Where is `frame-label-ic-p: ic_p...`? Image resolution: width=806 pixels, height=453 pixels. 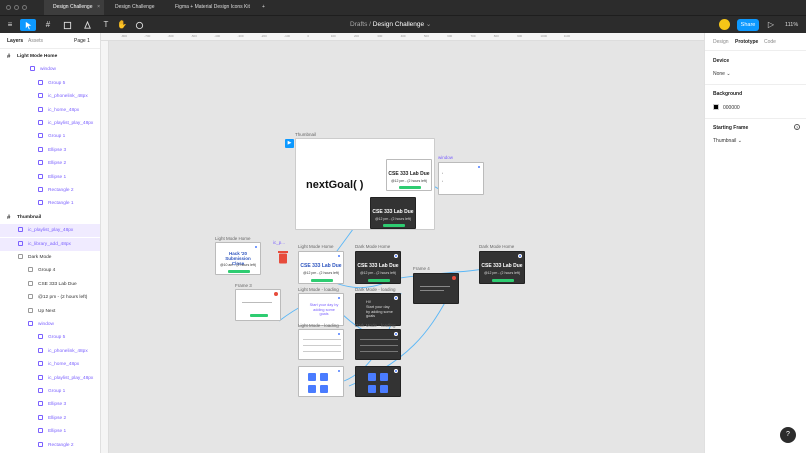 frame-label-ic-p: ic_p... is located at coordinates (279, 242).